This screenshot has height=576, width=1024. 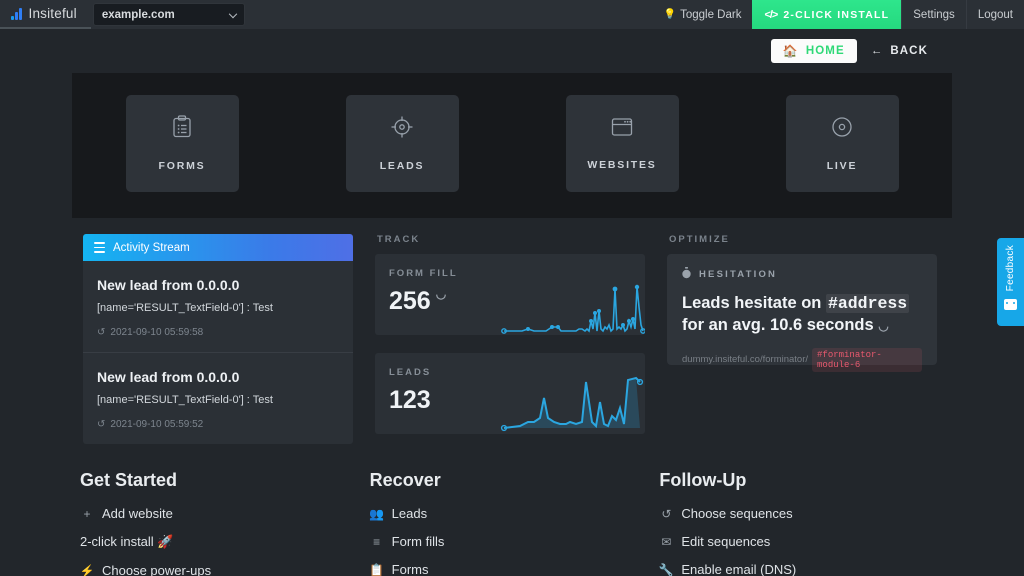 What do you see at coordinates (738, 274) in the screenshot?
I see `hesitation-label: HESITATION` at bounding box center [738, 274].